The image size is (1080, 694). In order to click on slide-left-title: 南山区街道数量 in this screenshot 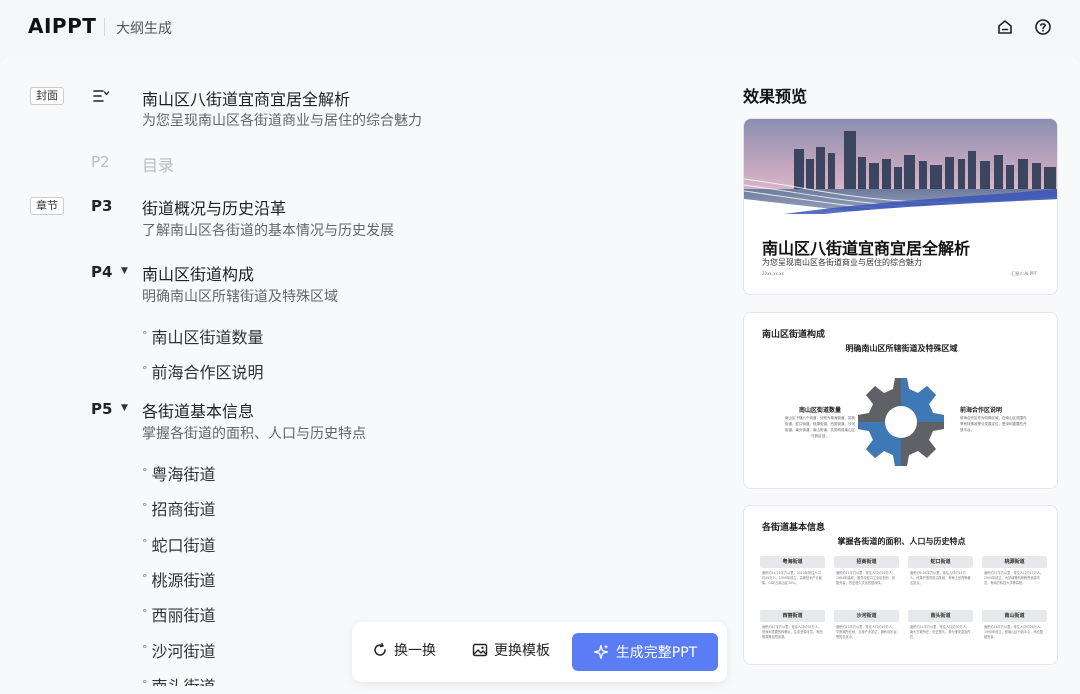, I will do `click(819, 410)`.